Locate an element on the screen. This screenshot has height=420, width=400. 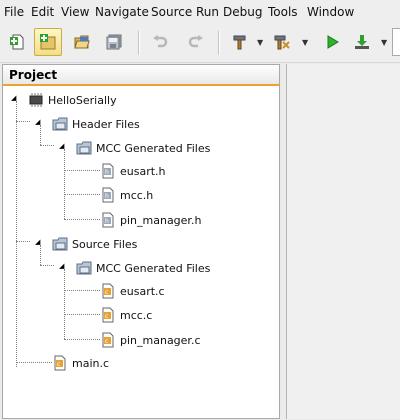
tree-node-source-file: c eusart.c is located at coordinates (132, 291).